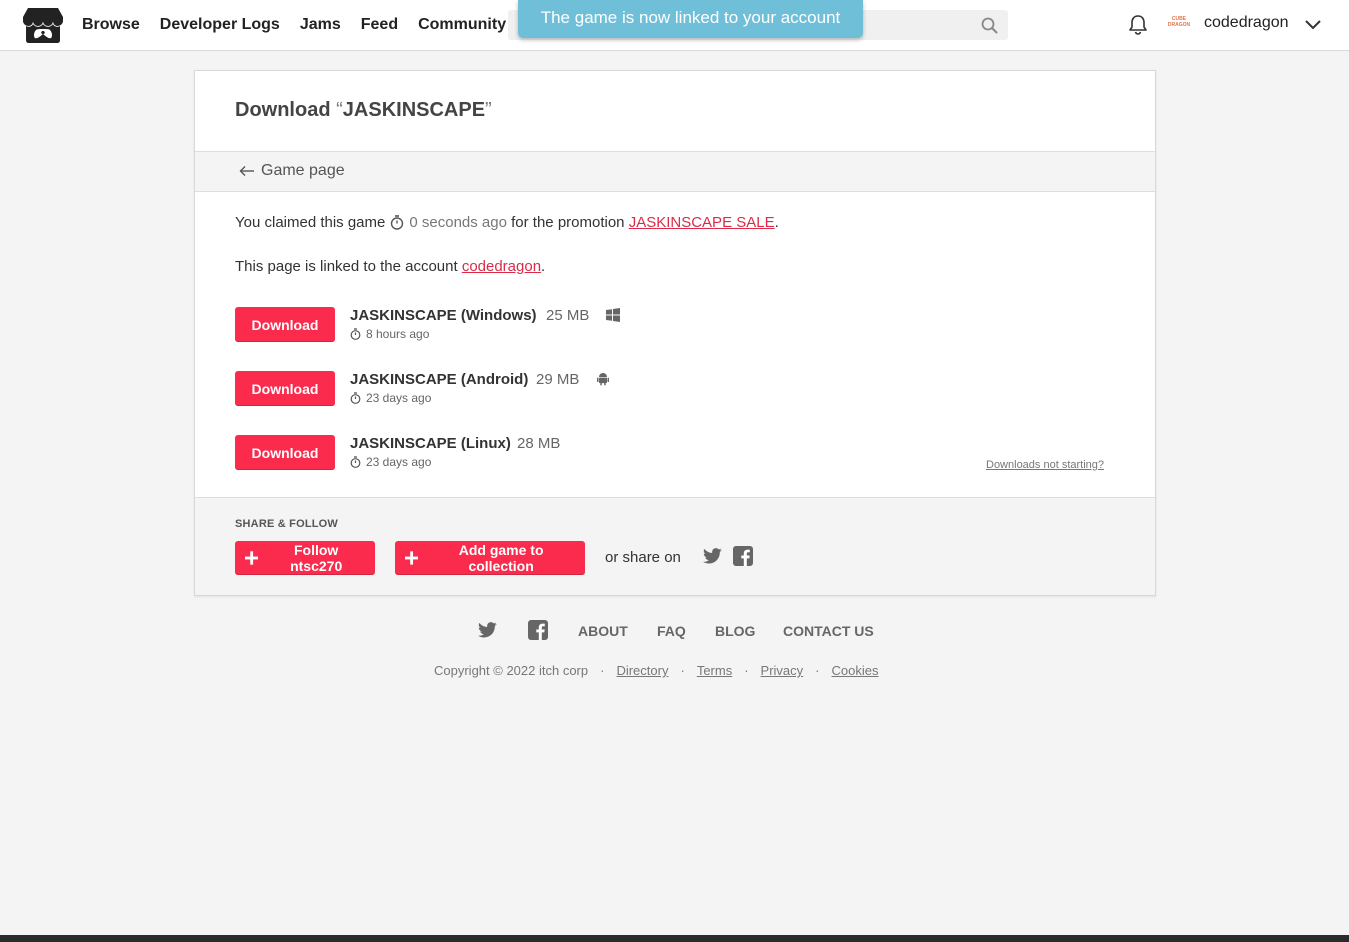 Image resolution: width=1349 pixels, height=942 pixels. What do you see at coordinates (316, 558) in the screenshot?
I see `follow-label: Follow ntsc270` at bounding box center [316, 558].